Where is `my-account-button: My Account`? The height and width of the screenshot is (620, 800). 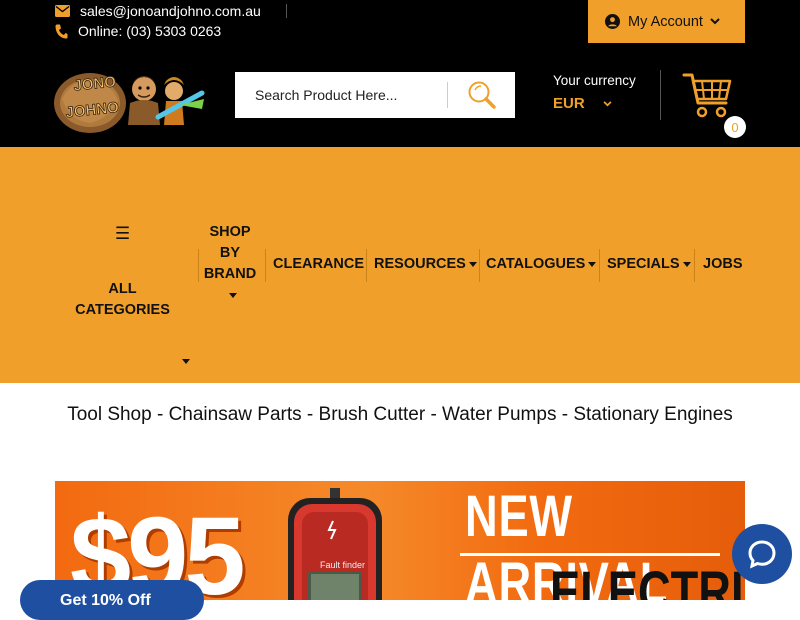 my-account-button: My Account is located at coordinates (666, 21).